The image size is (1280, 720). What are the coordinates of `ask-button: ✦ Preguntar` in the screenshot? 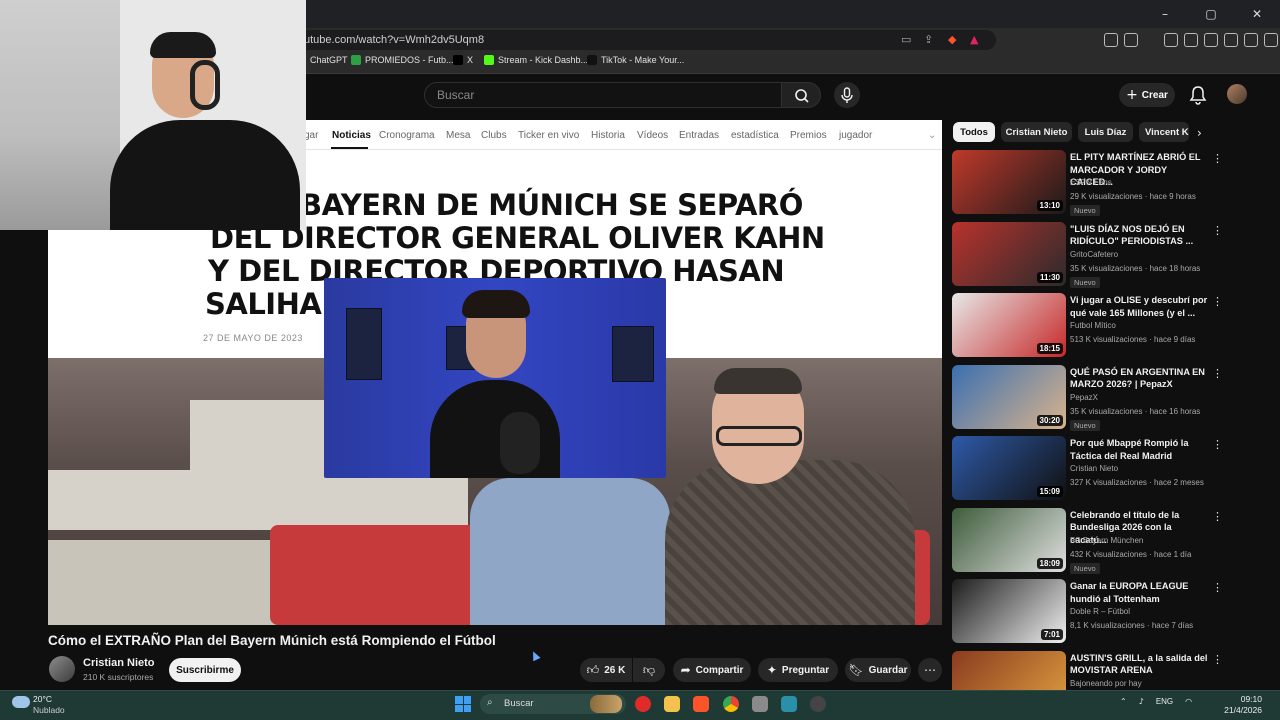 It's located at (798, 670).